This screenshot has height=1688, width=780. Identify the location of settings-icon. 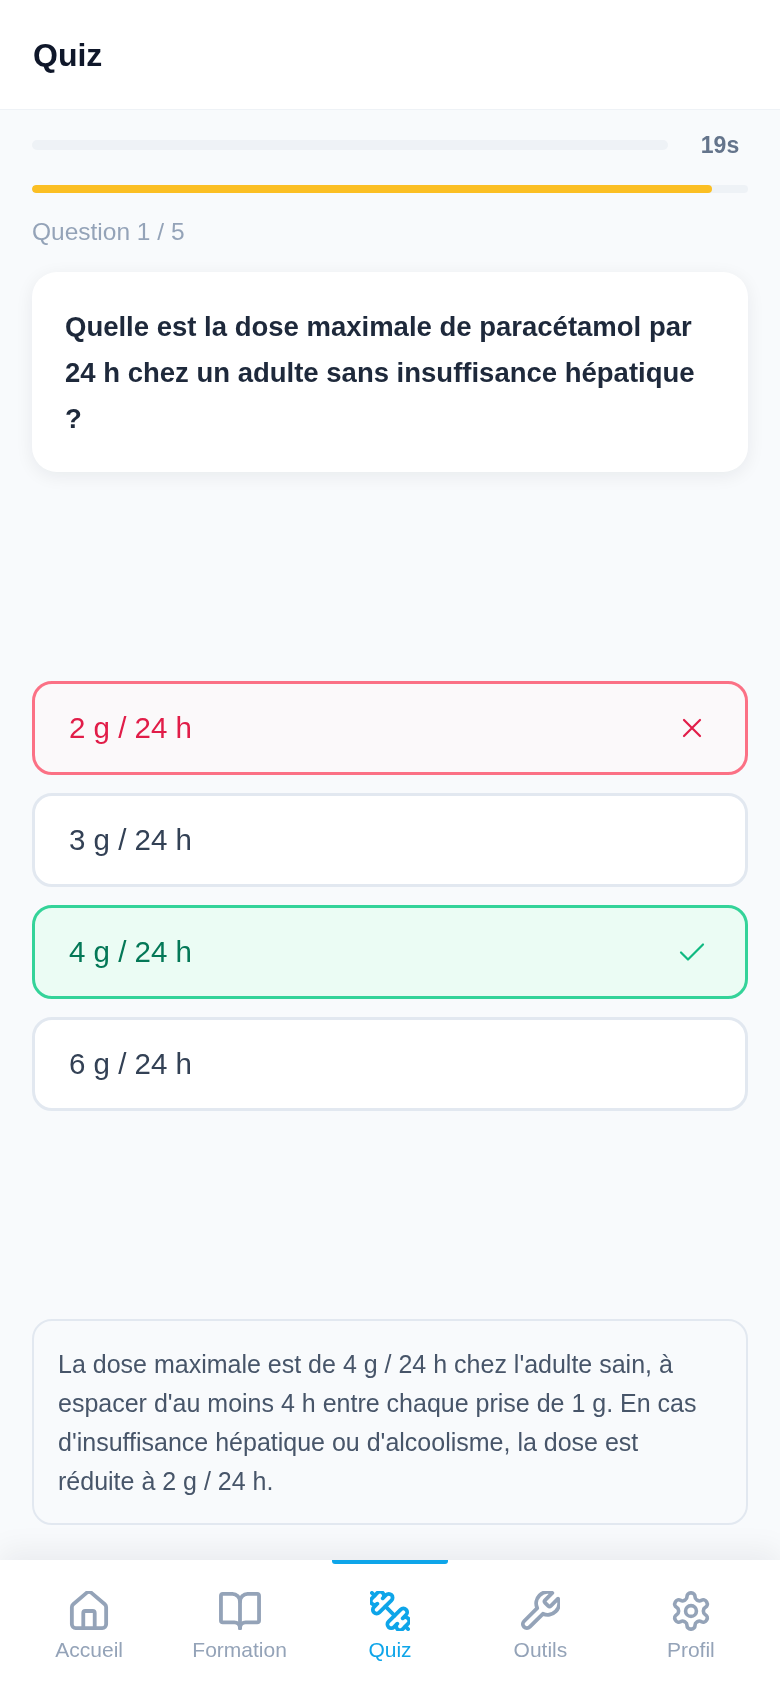
(690, 1611).